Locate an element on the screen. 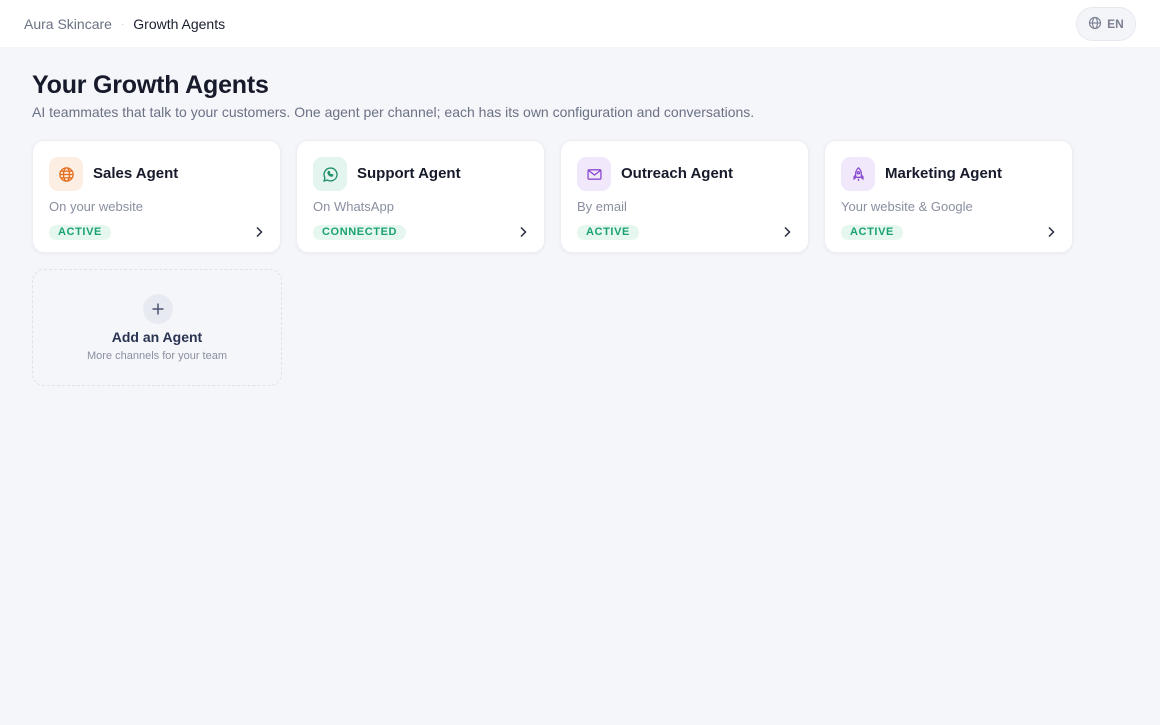  agent-card-outreach: Outreach Agent By email ACTIVE is located at coordinates (684, 196).